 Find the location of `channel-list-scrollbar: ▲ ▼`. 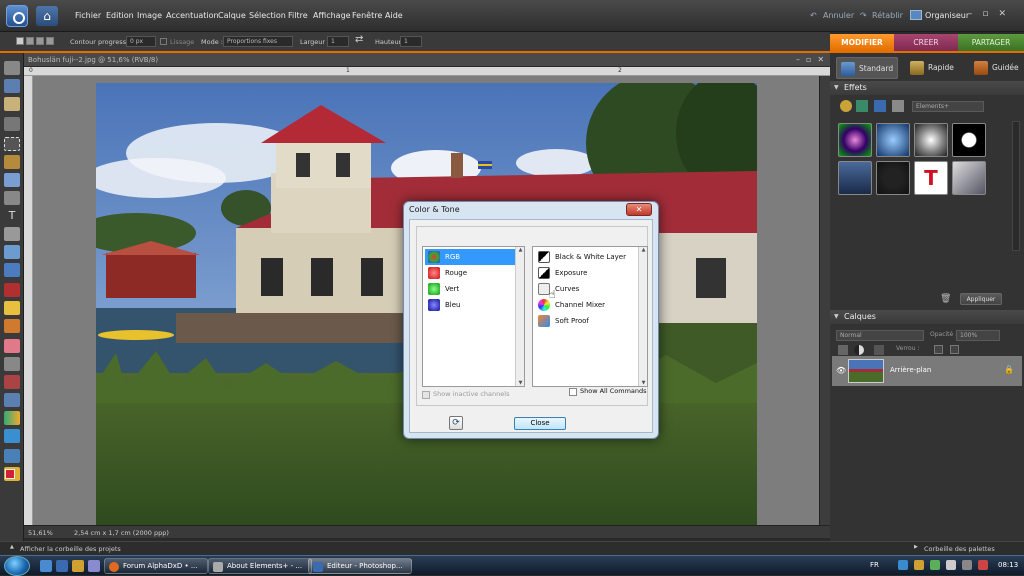

channel-list-scrollbar: ▲ ▼ is located at coordinates (519, 316).